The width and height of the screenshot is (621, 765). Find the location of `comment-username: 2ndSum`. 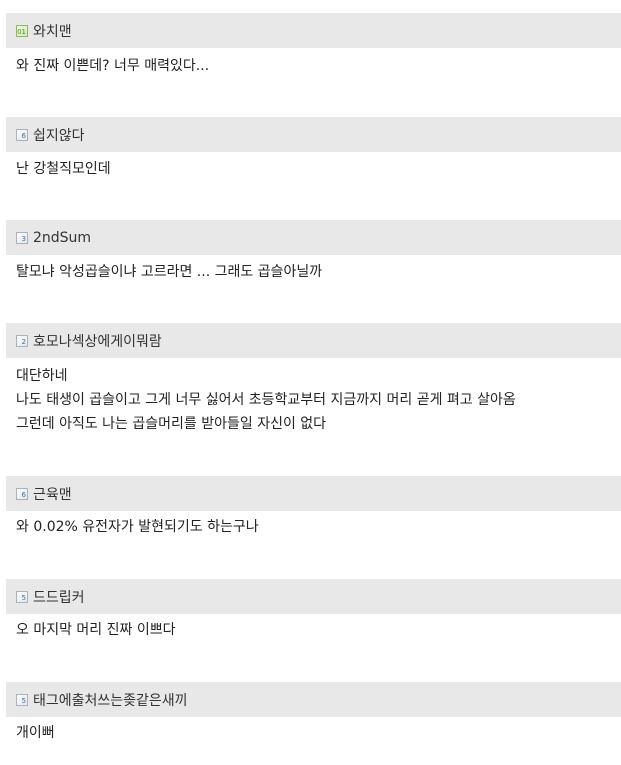

comment-username: 2ndSum is located at coordinates (62, 238).